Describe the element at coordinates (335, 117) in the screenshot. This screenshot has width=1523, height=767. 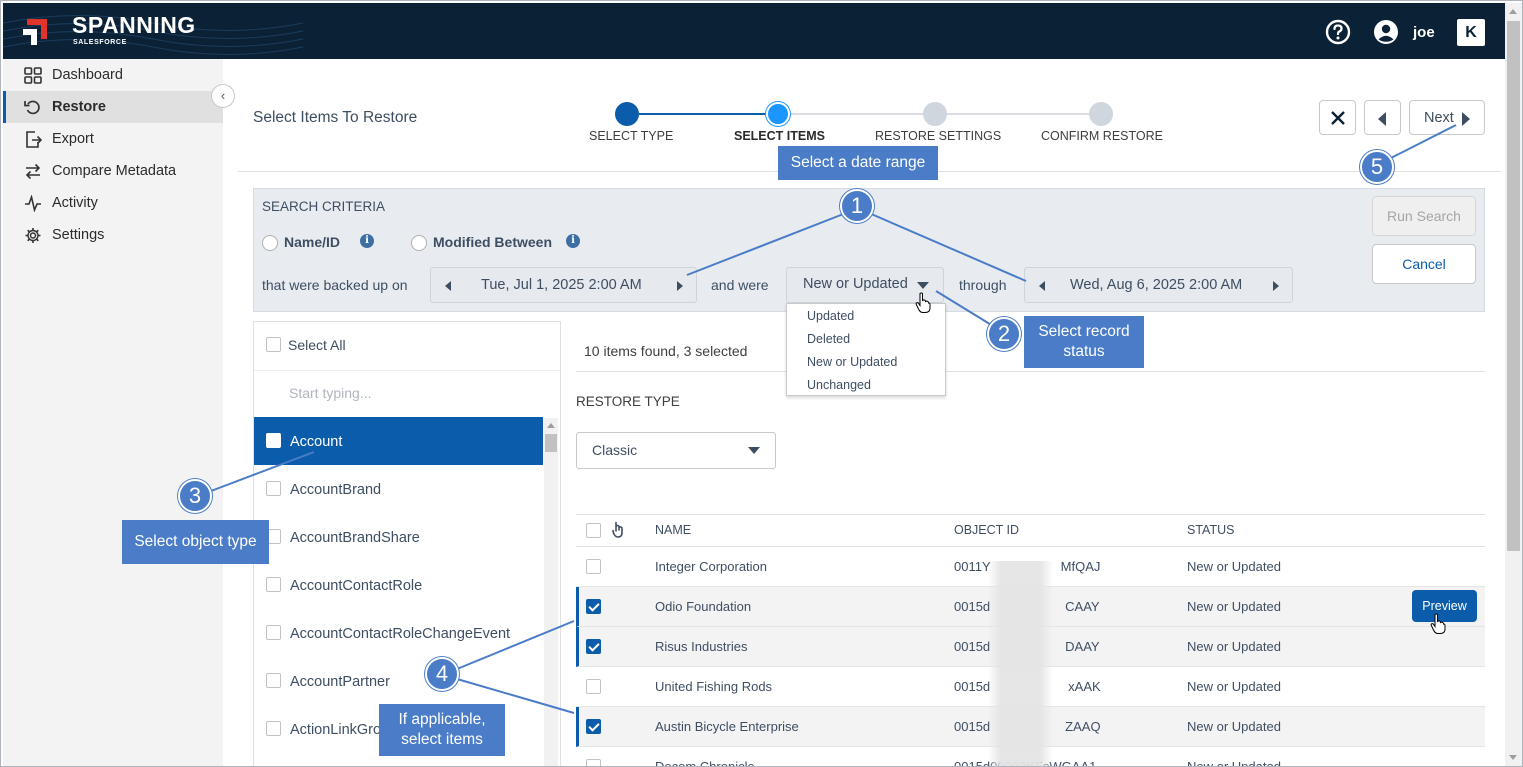
I see `page-title: Select Items To Restore` at that location.